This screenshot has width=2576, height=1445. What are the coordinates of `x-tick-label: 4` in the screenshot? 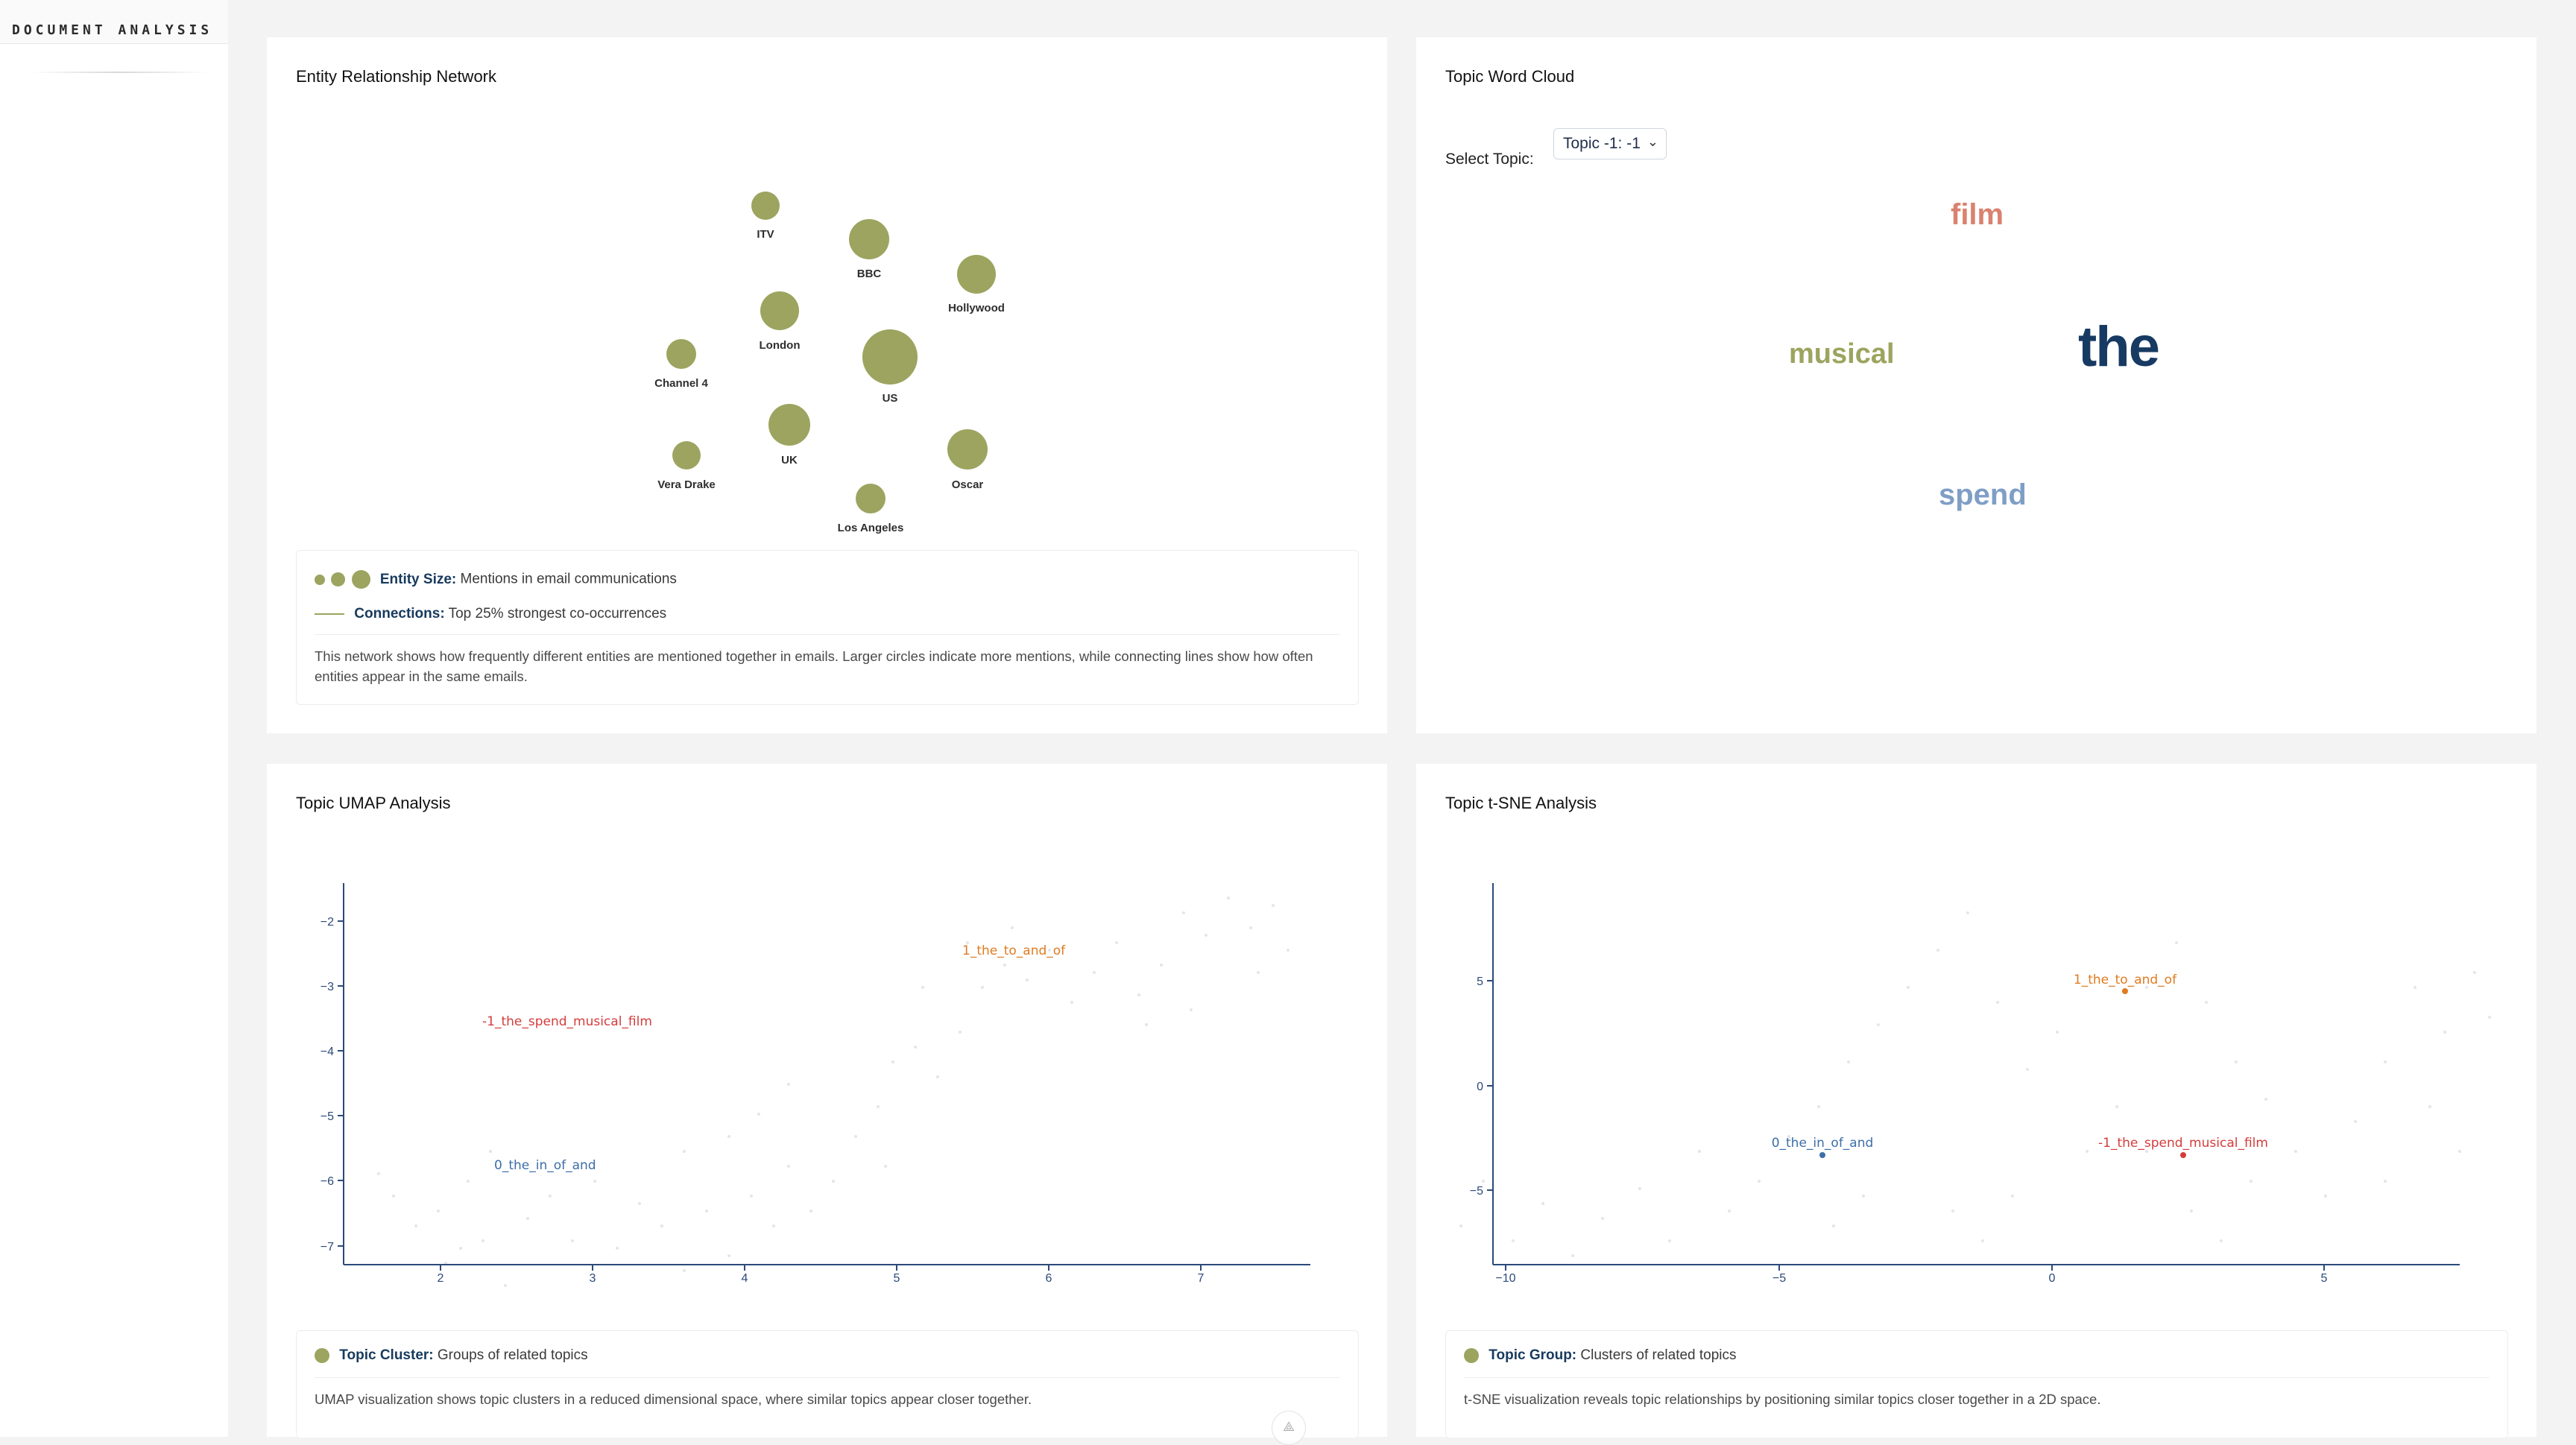 It's located at (745, 1278).